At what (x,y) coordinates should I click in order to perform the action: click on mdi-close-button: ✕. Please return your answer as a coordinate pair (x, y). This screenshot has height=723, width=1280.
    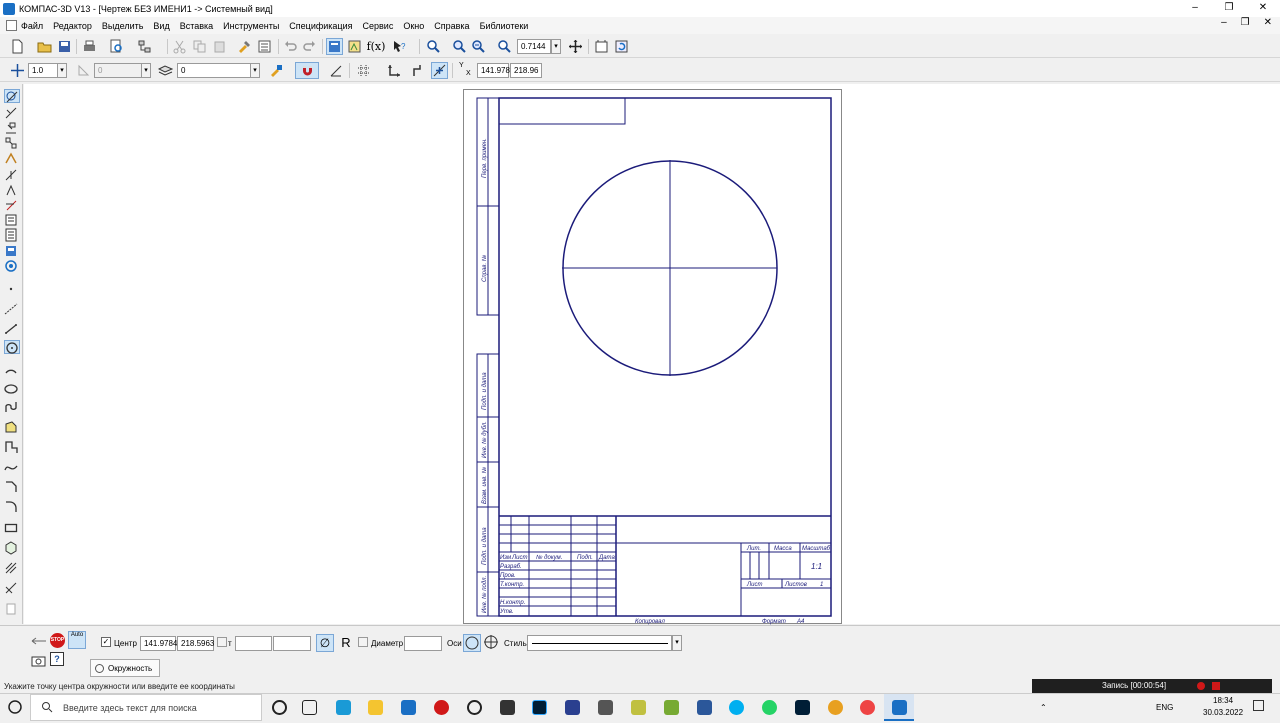
    Looking at the image, I should click on (1268, 22).